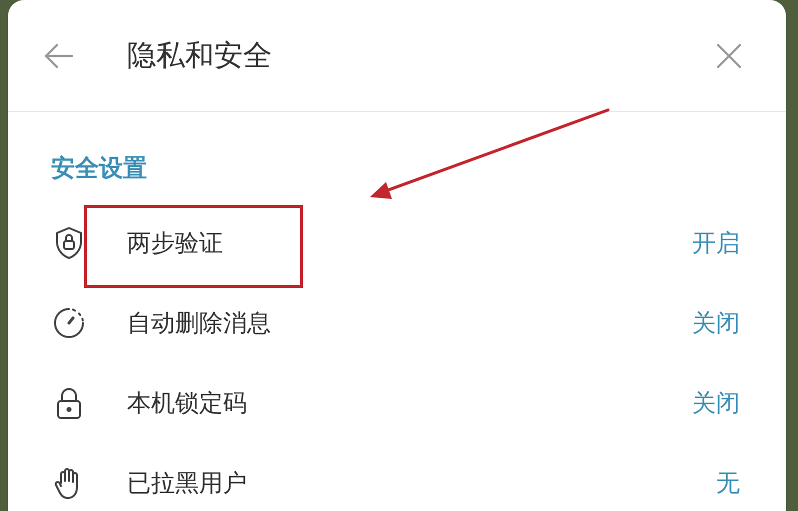 Image resolution: width=798 pixels, height=511 pixels. I want to click on timer-icon, so click(69, 323).